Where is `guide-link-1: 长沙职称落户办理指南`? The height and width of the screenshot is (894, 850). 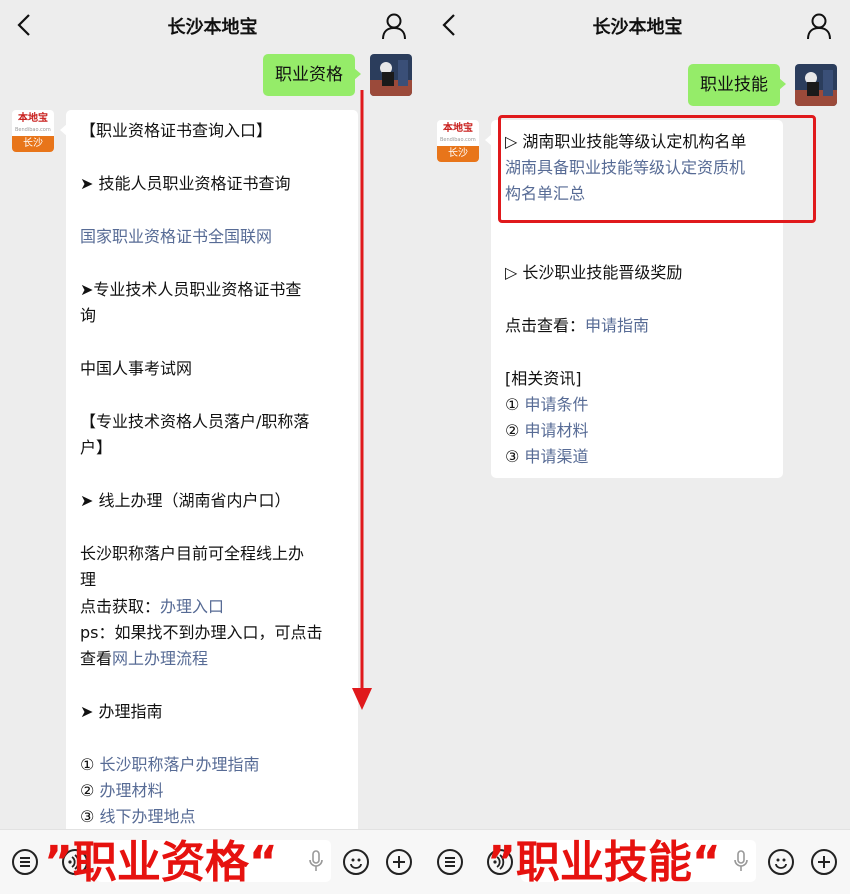
guide-link-1: 长沙职称落户办理指南 is located at coordinates (179, 764).